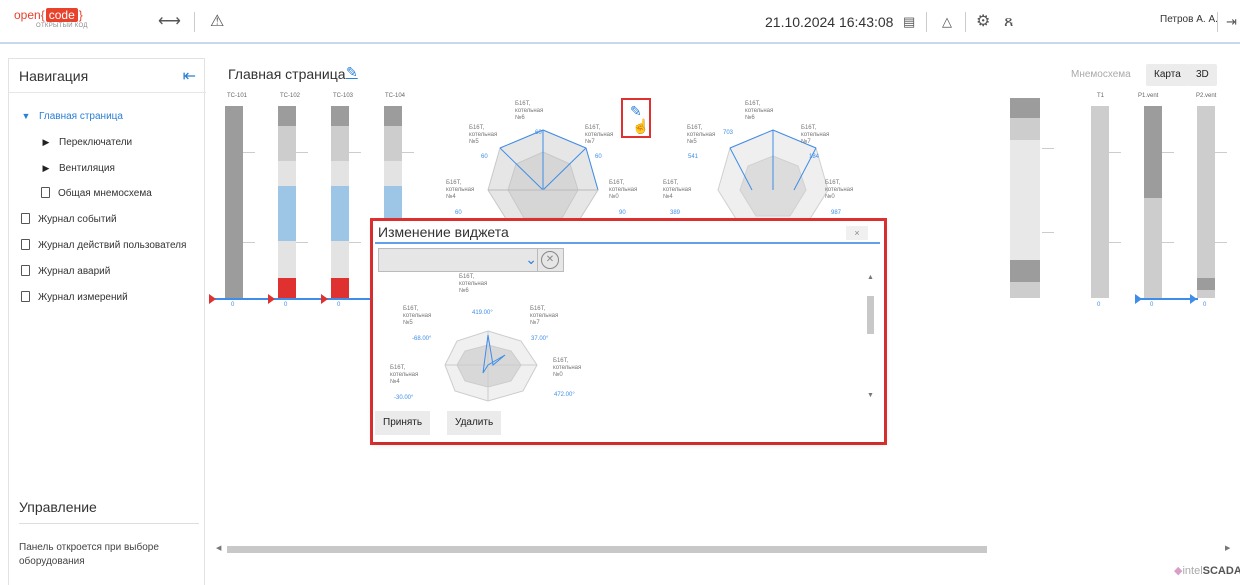 This screenshot has height=585, width=1240. Describe the element at coordinates (641, 126) in the screenshot. I see `hand-pointer-icon: ☝` at that location.